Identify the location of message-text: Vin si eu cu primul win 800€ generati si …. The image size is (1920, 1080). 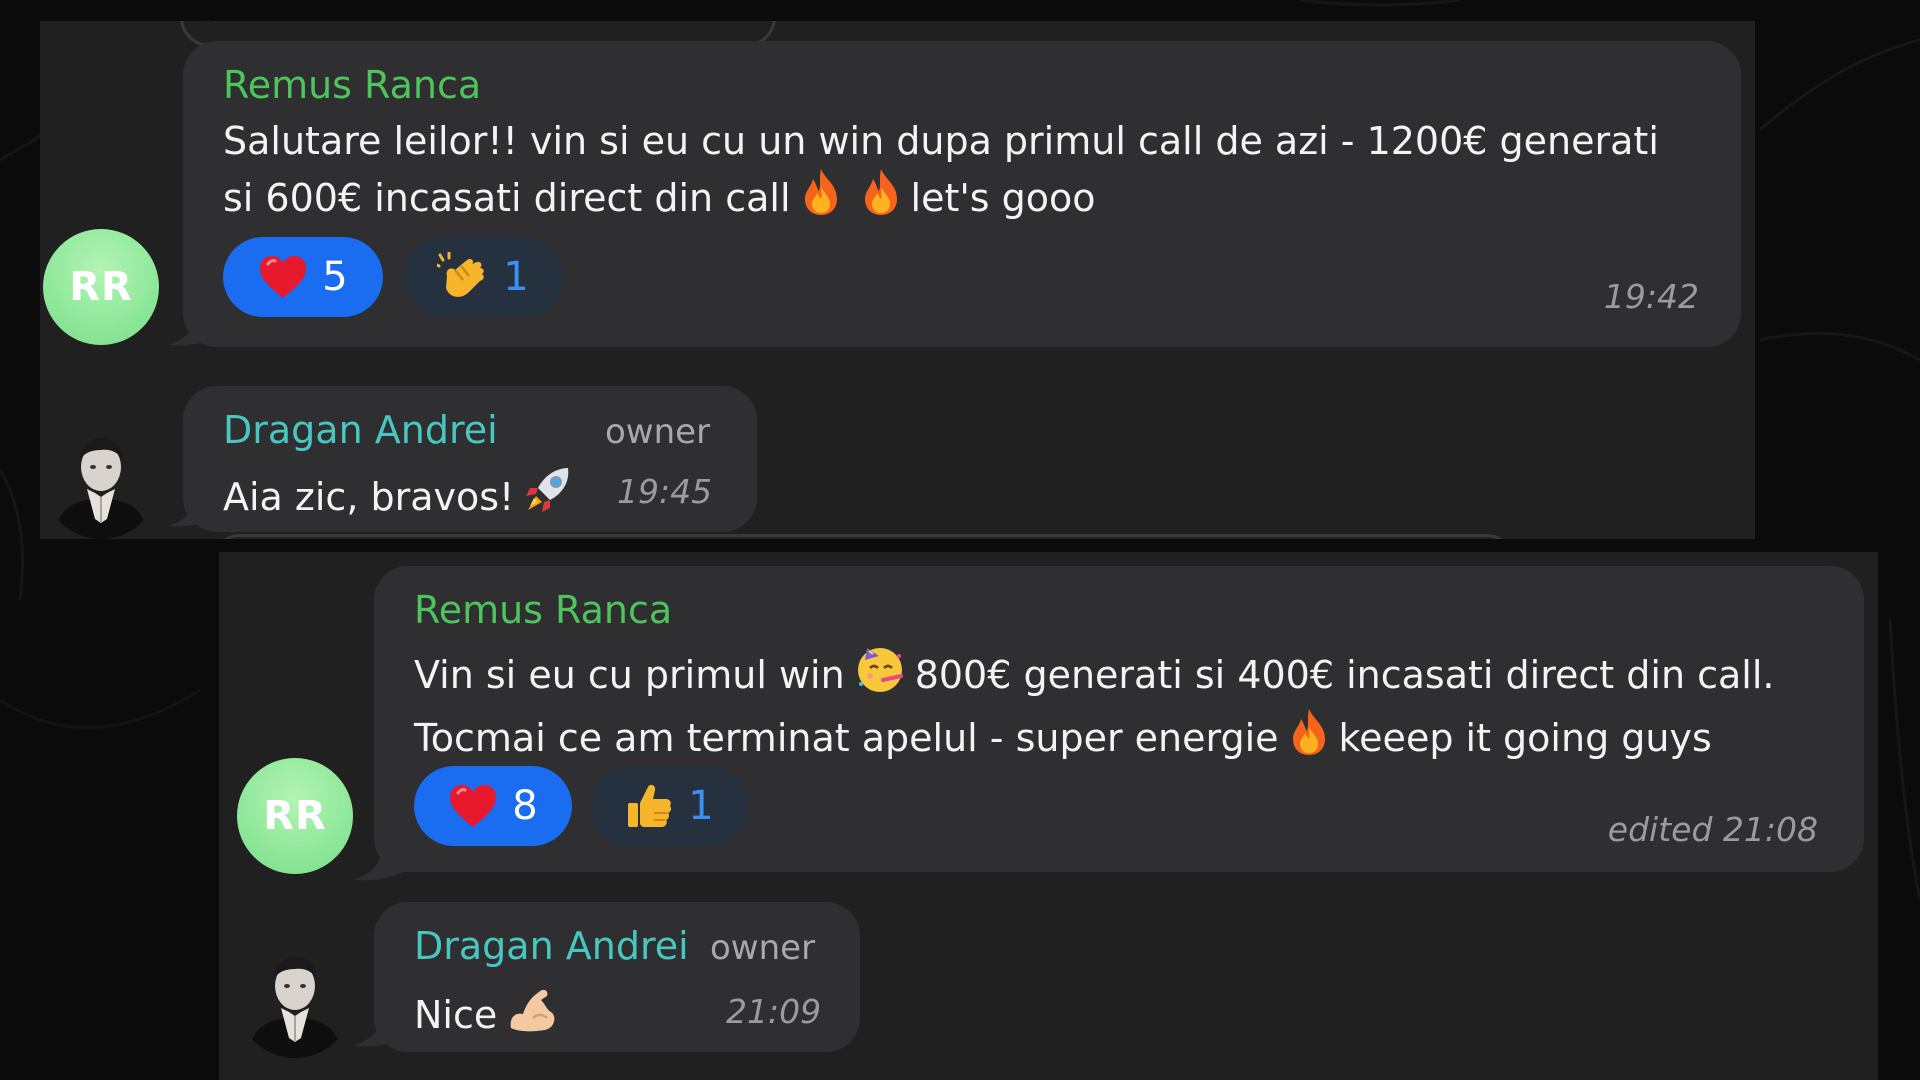
(1094, 706).